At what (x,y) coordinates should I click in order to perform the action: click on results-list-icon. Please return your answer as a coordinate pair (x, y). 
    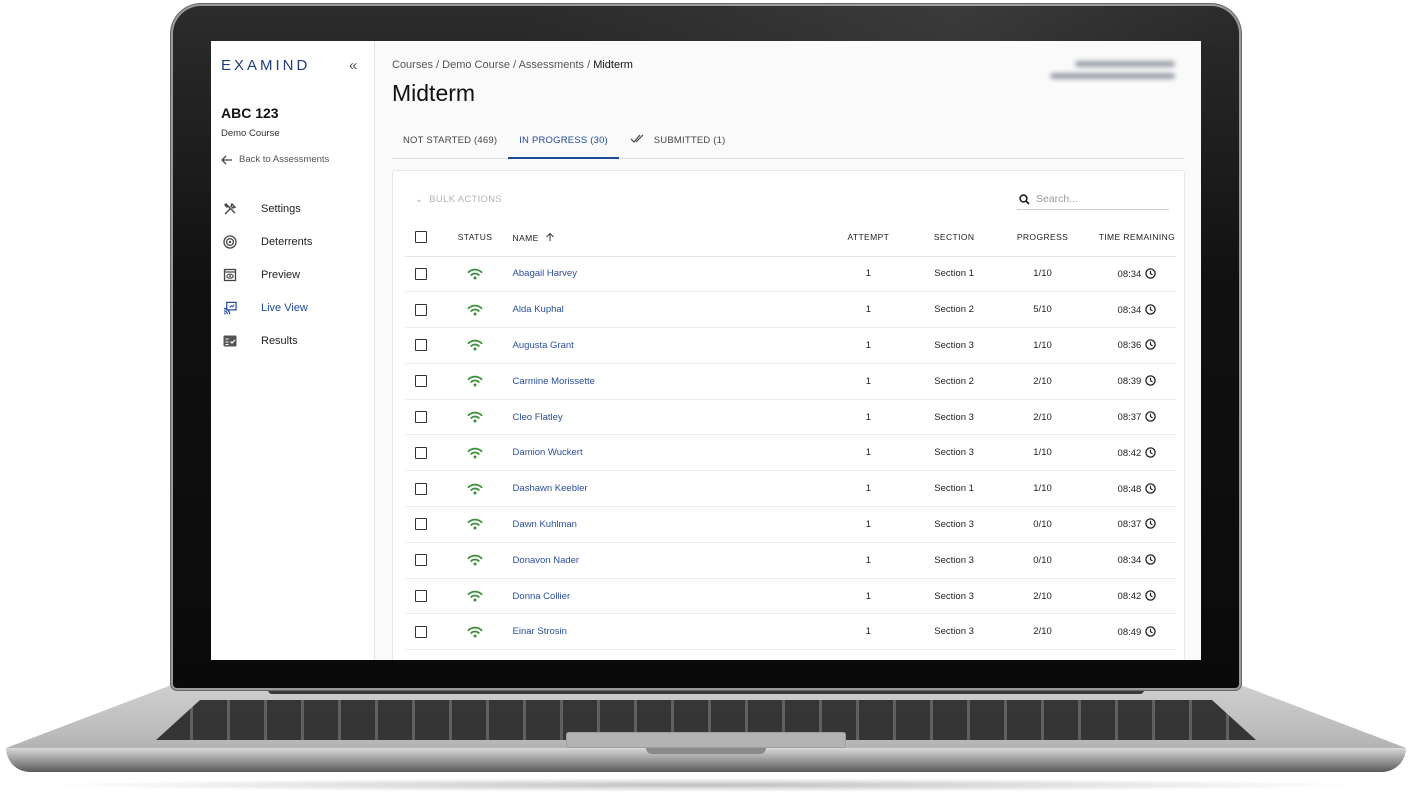
    Looking at the image, I should click on (230, 341).